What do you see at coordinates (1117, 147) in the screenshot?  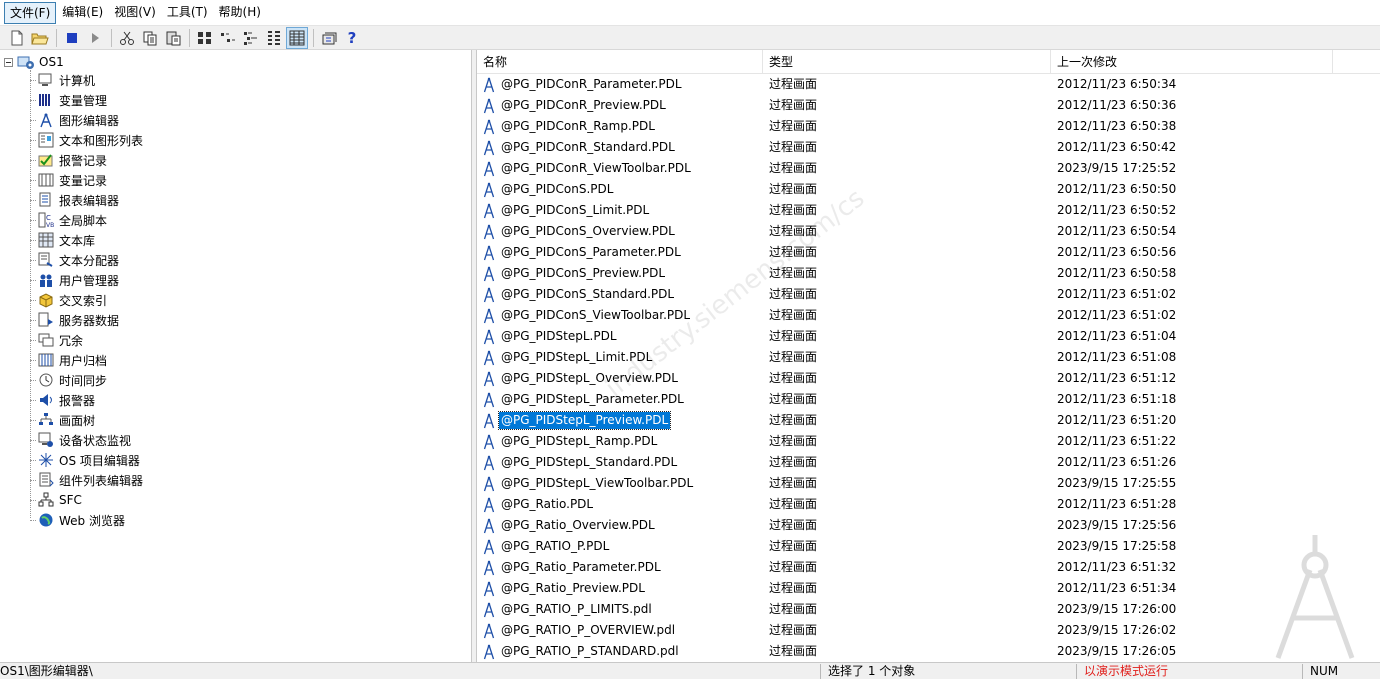 I see `modified-cell: 2012/11/23 6:50:42` at bounding box center [1117, 147].